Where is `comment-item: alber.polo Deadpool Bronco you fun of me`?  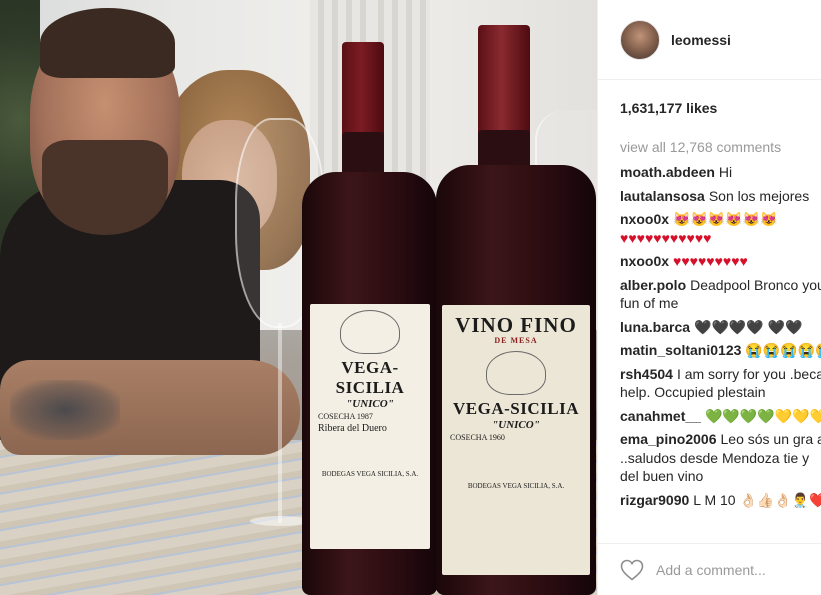
comment-item: alber.polo Deadpool Bronco you fun of me is located at coordinates (720, 294).